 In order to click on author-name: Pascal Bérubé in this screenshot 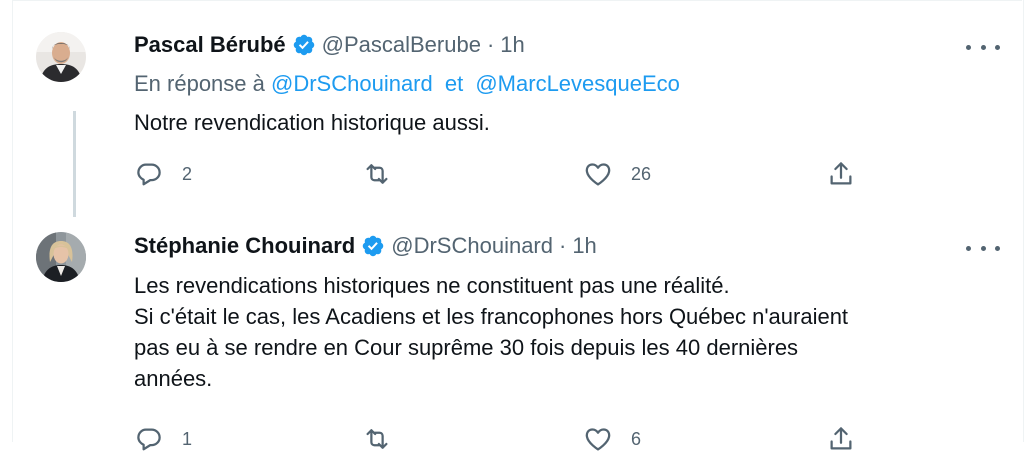, I will do `click(210, 45)`.